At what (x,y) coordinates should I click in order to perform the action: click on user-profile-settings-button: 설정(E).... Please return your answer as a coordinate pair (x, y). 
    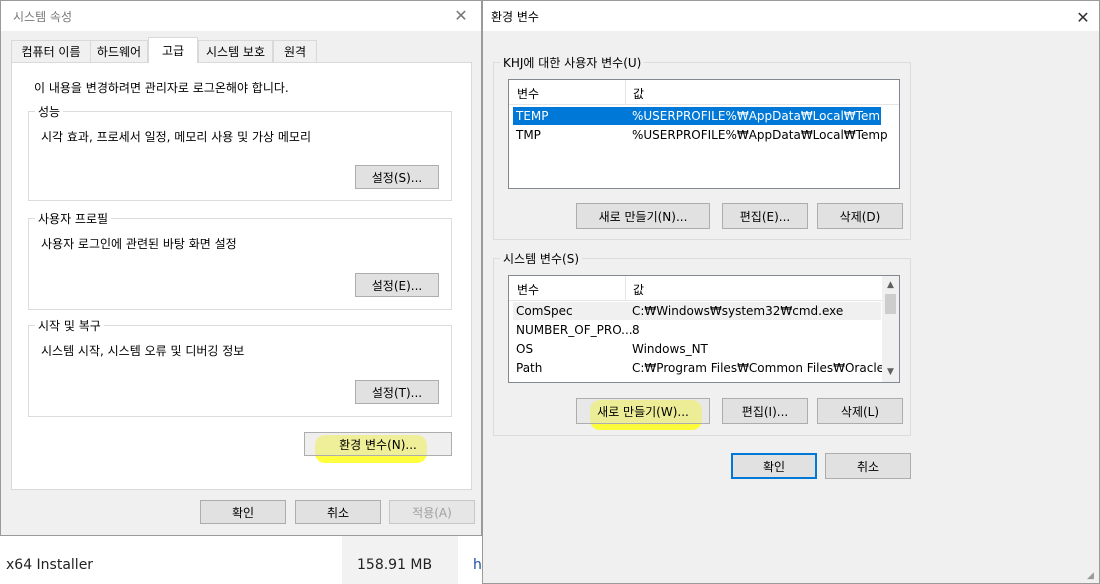
    Looking at the image, I should click on (397, 285).